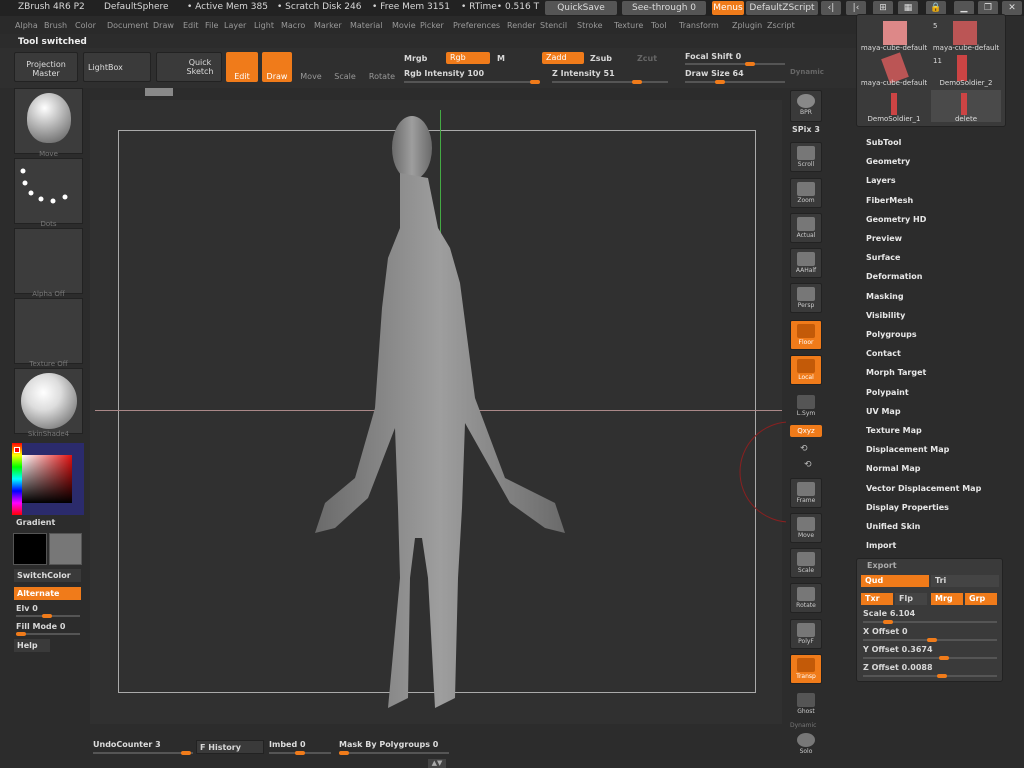 The width and height of the screenshot is (1024, 768). I want to click on scale-label: Scale 6.104, so click(889, 613).